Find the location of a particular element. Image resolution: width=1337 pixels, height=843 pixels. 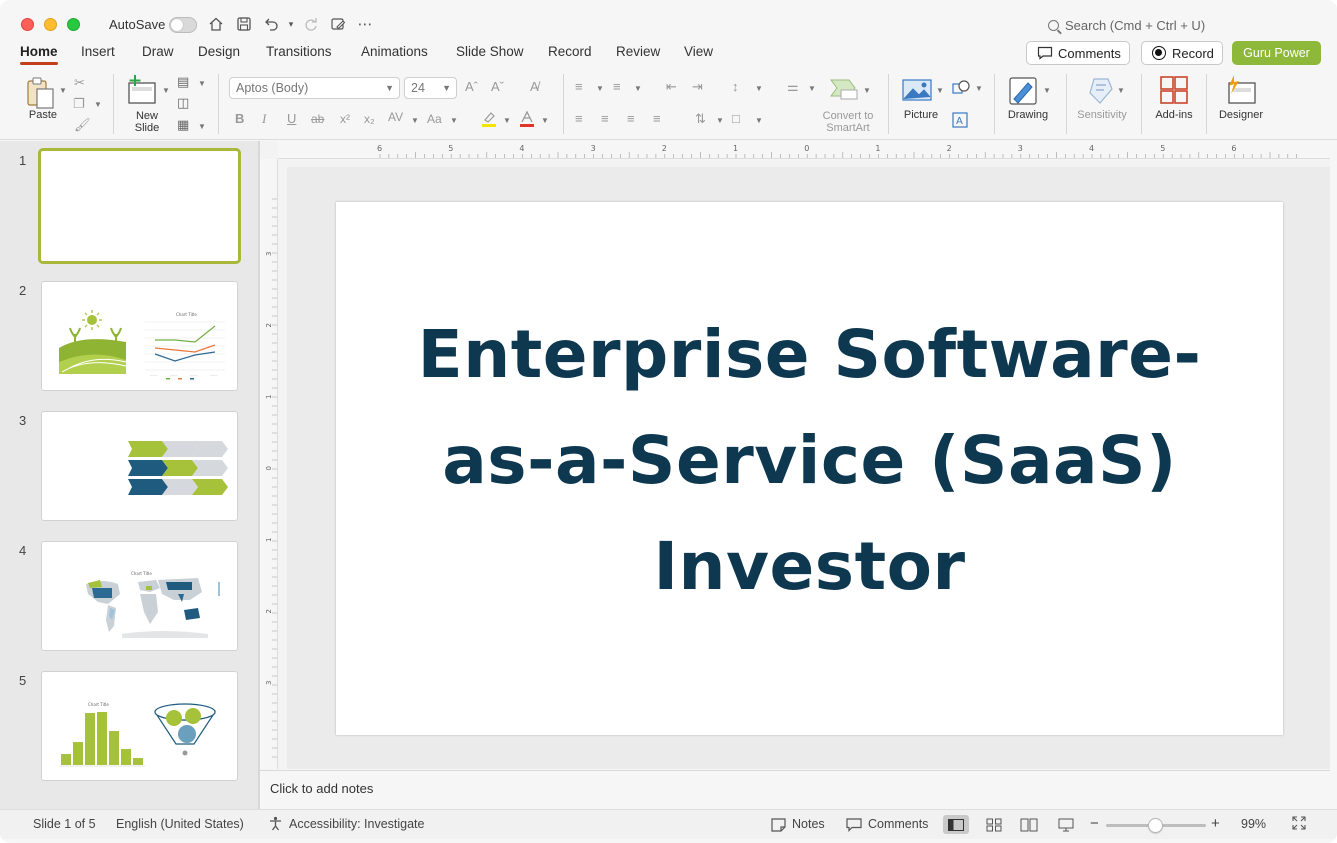

search-field: Search (Cmd + Ctrl + U) is located at coordinates (1126, 25).